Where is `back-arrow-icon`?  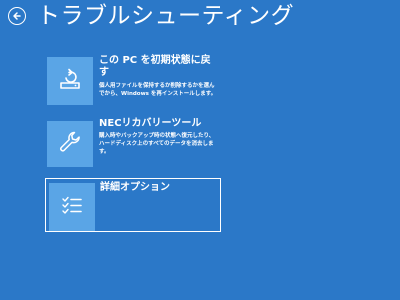 back-arrow-icon is located at coordinates (17, 16).